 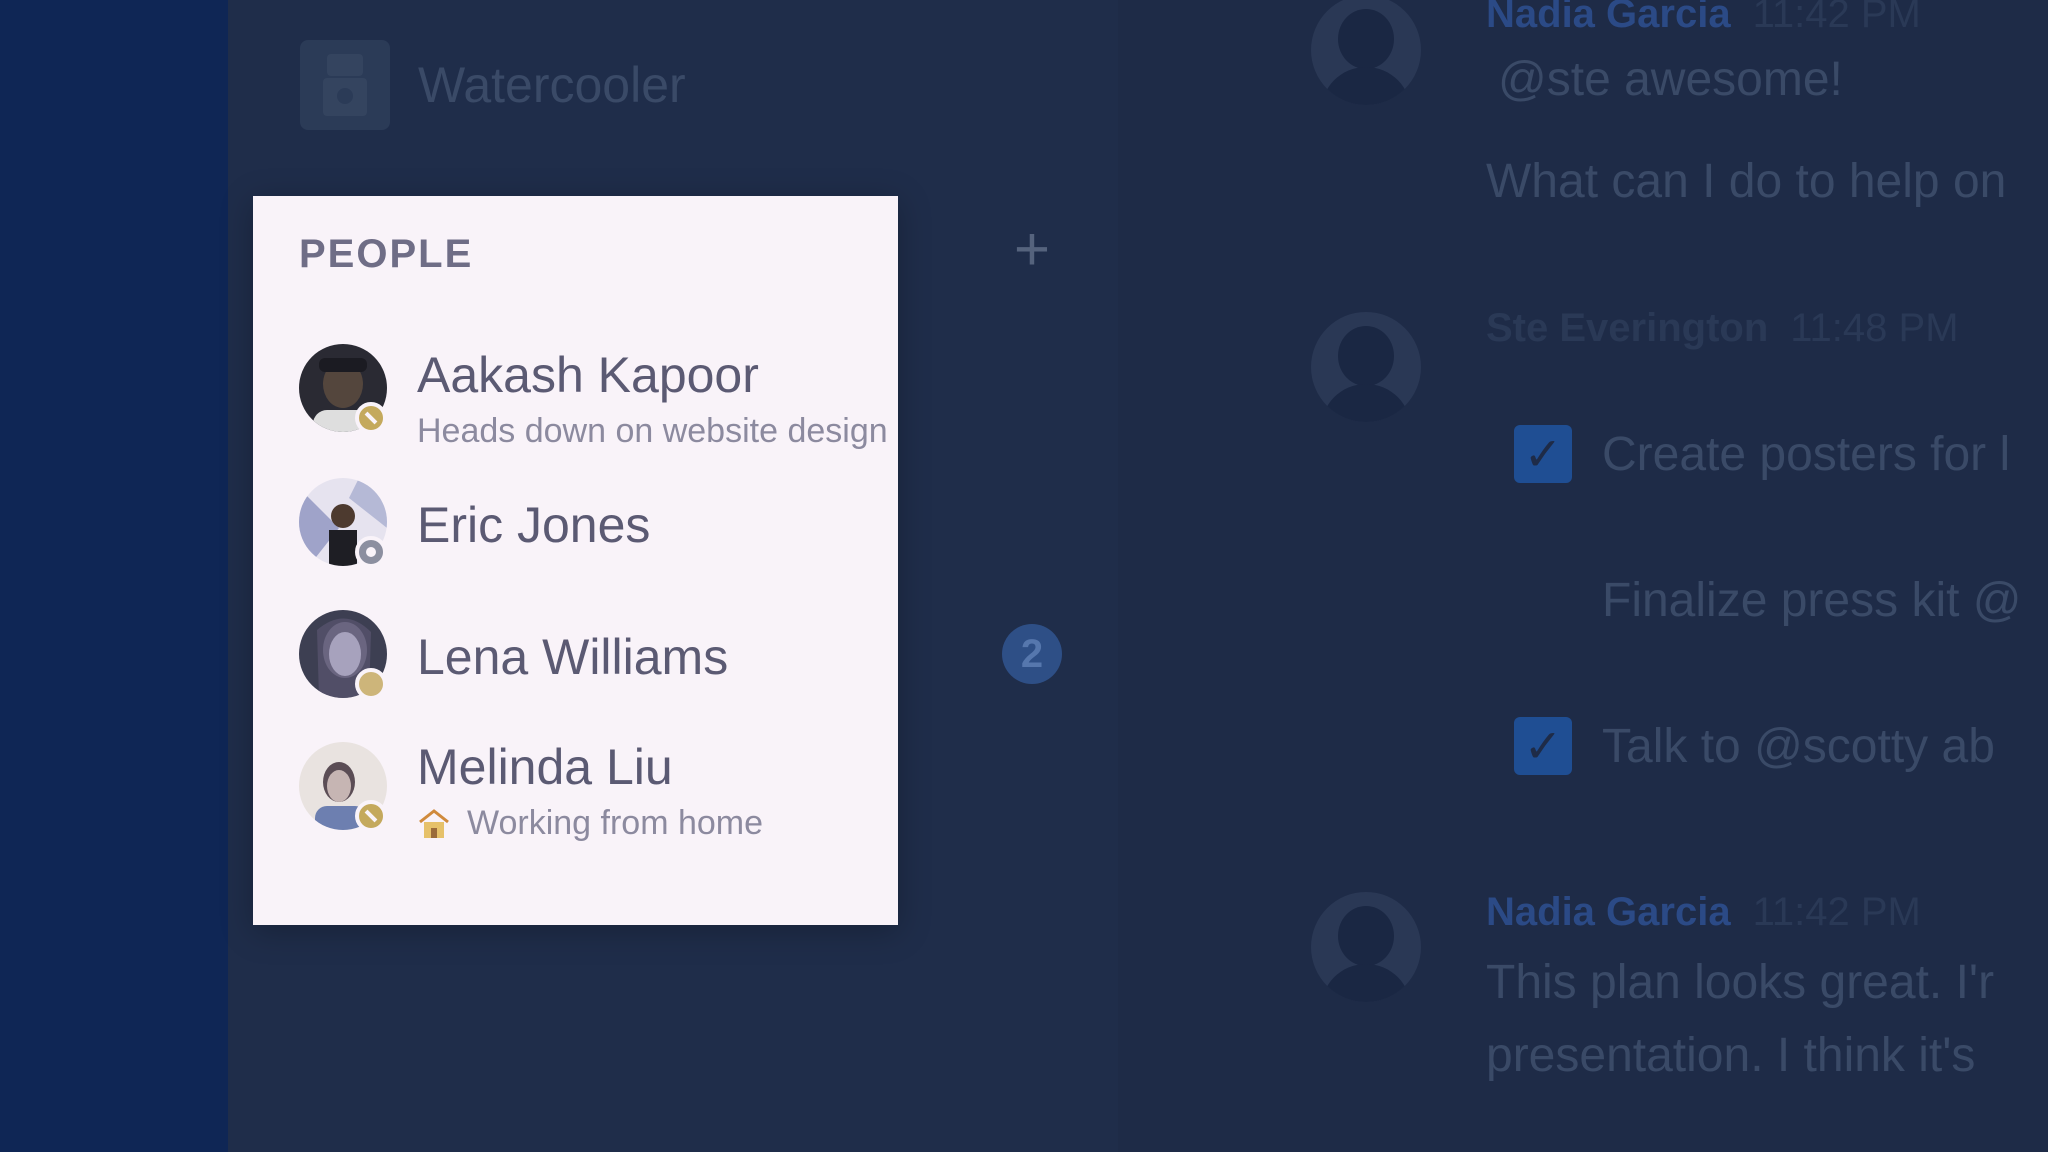 What do you see at coordinates (1032, 654) in the screenshot?
I see `unread-count-badge: 2` at bounding box center [1032, 654].